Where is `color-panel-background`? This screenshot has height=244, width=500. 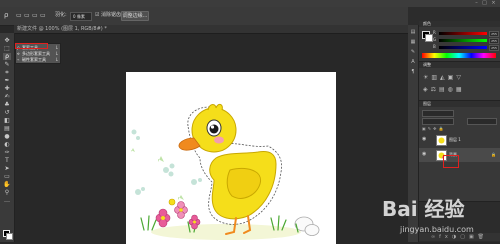 color-panel-background is located at coordinates (429, 38).